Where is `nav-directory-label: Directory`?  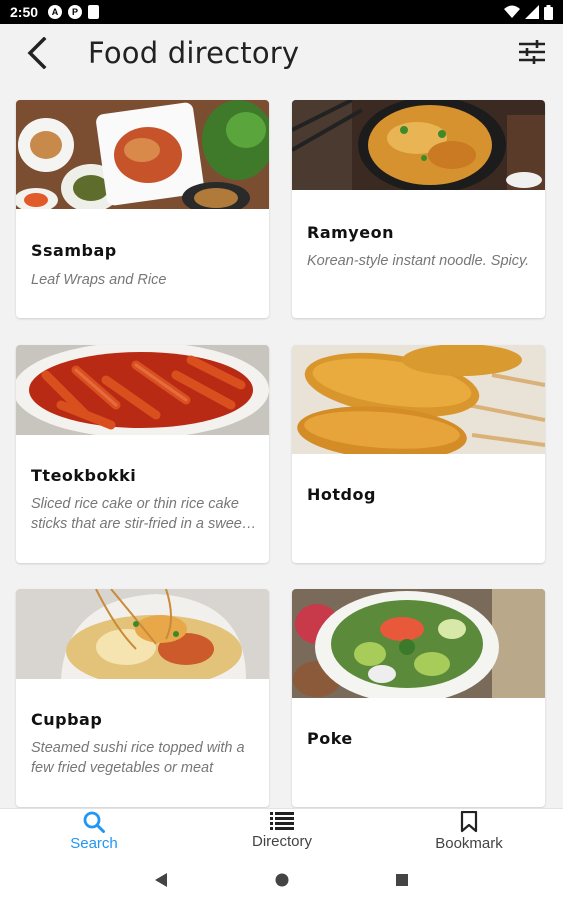 nav-directory-label: Directory is located at coordinates (281, 841).